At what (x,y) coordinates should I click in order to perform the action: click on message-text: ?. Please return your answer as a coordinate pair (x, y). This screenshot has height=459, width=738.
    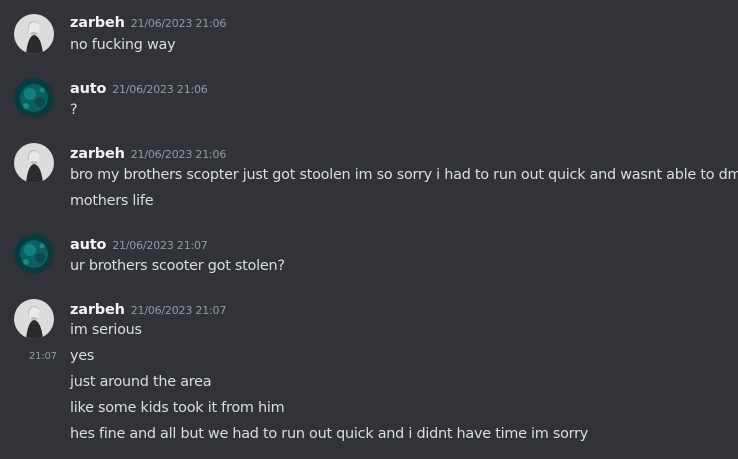
    Looking at the image, I should click on (74, 110).